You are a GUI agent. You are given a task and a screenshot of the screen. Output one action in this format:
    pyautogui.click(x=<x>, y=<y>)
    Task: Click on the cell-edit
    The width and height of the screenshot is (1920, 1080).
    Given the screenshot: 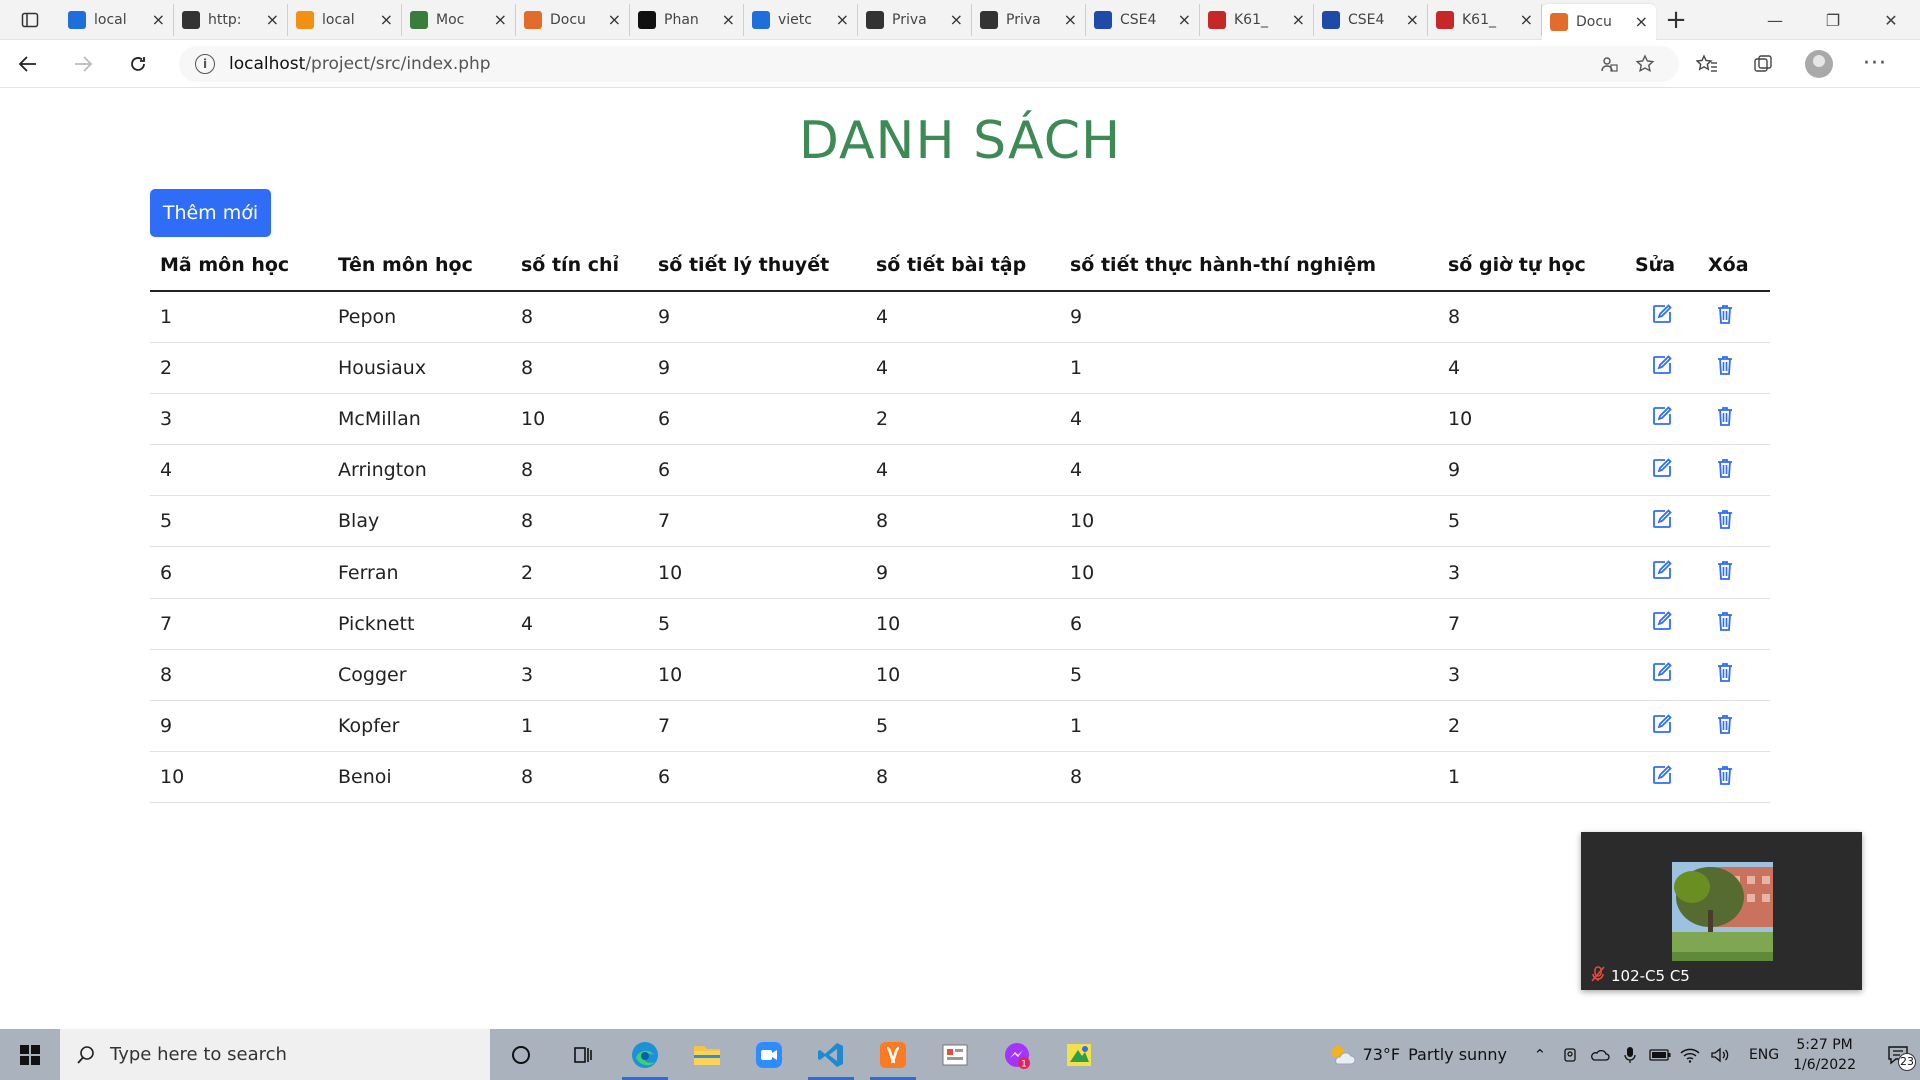 What is the action you would take?
    pyautogui.click(x=1661, y=317)
    